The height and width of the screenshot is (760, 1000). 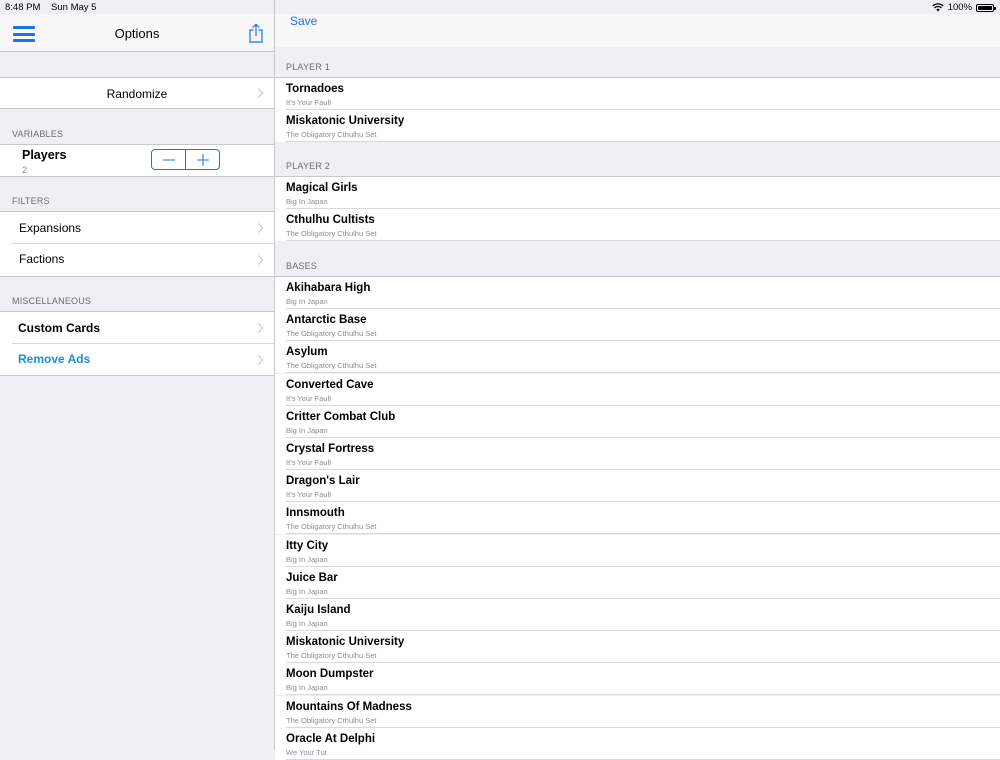 What do you see at coordinates (959, 7) in the screenshot?
I see `battery-percent: 100%` at bounding box center [959, 7].